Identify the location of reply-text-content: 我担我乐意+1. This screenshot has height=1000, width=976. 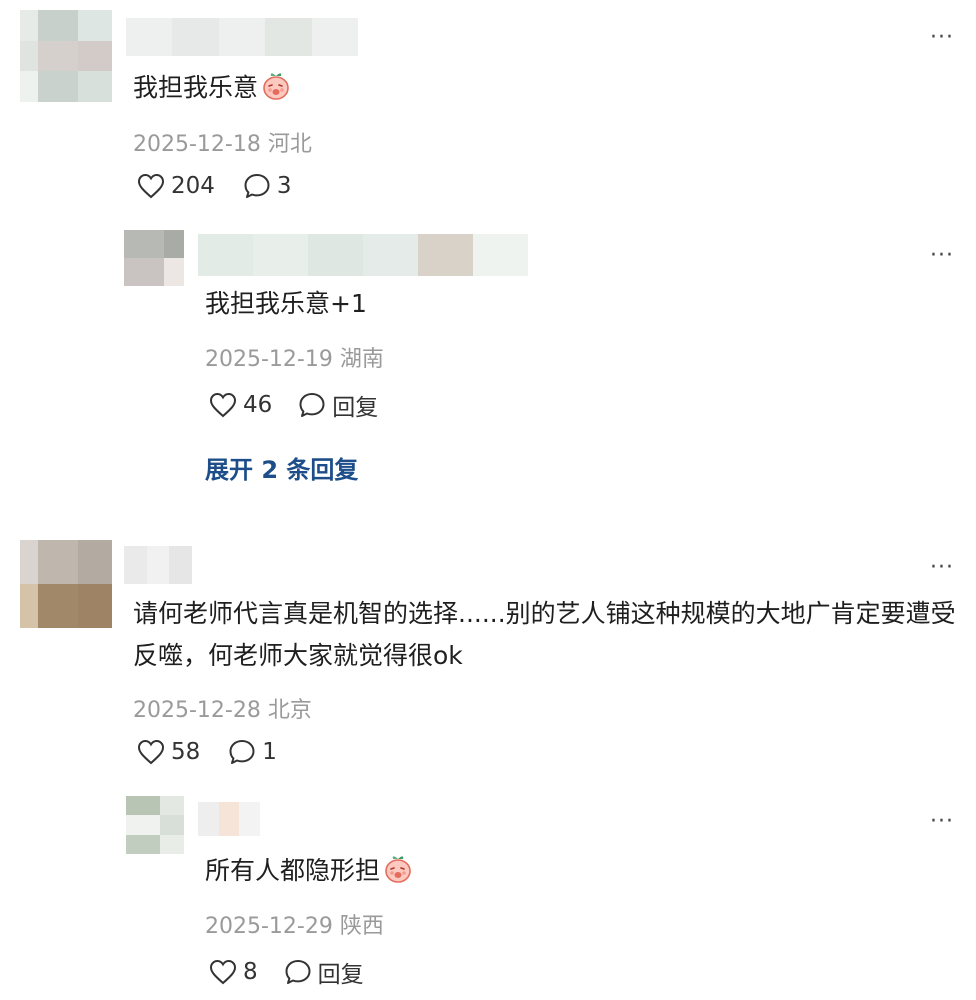
(286, 303).